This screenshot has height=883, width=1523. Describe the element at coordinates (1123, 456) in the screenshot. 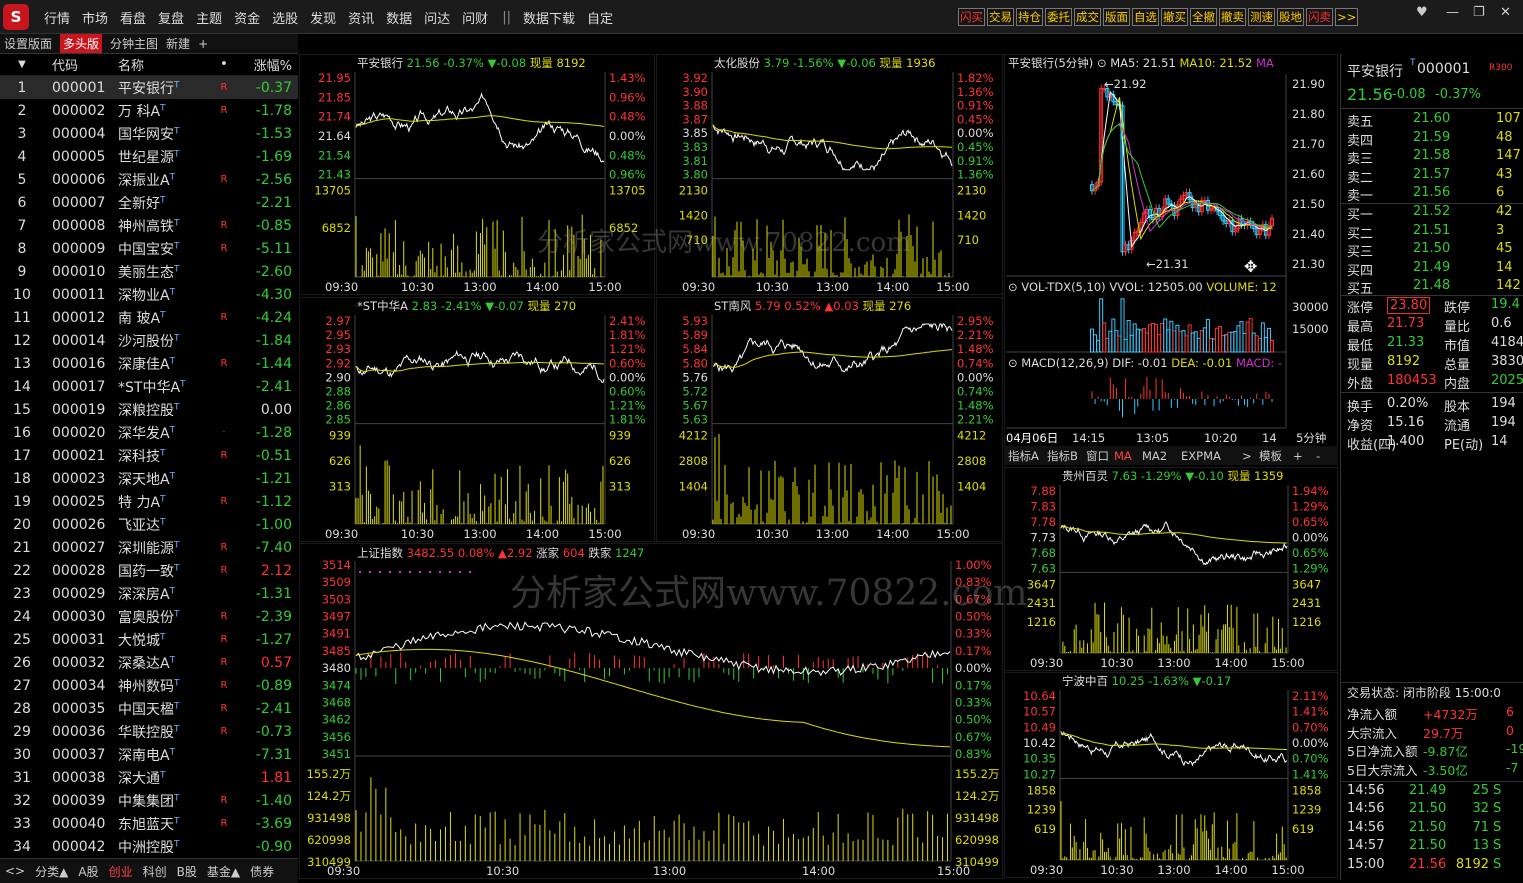

I see `indicator-tab: MA` at that location.